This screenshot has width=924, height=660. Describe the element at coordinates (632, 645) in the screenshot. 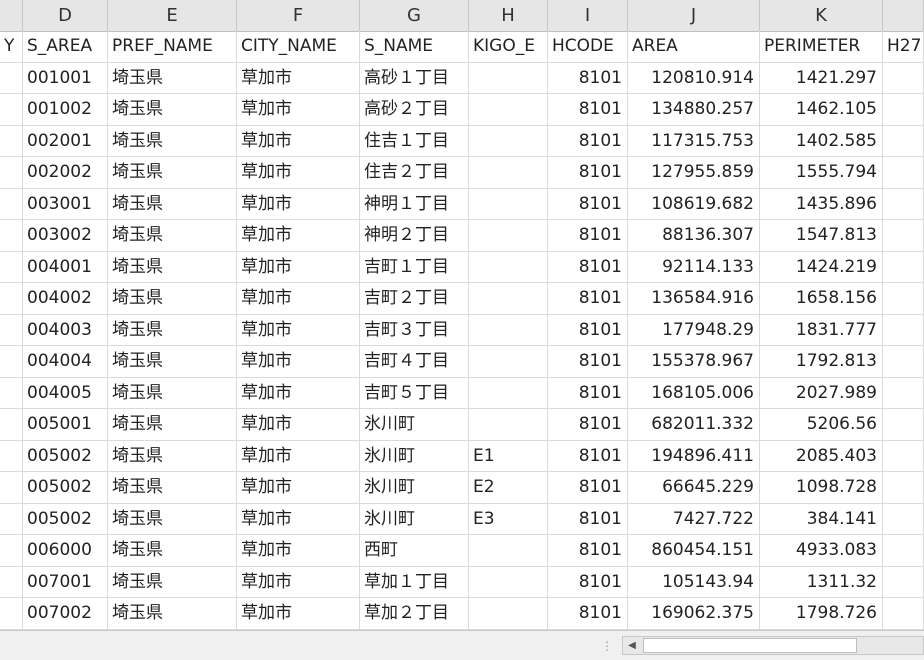

I see `scroll-left-arrow-icon: ◀` at that location.